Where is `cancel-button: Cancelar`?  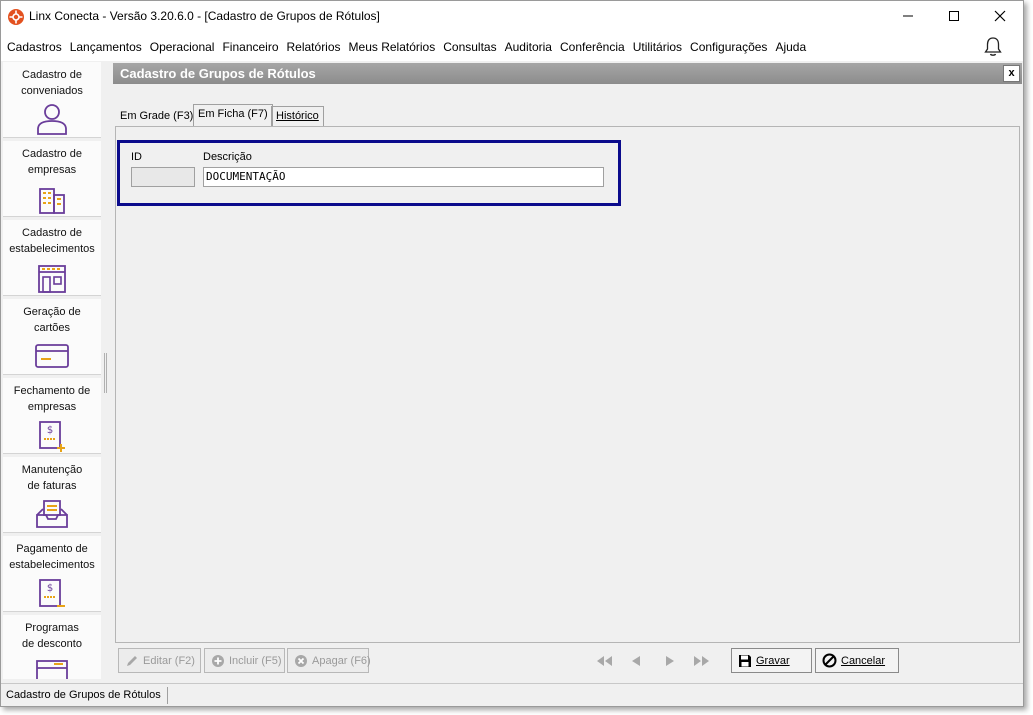
cancel-button: Cancelar is located at coordinates (857, 660).